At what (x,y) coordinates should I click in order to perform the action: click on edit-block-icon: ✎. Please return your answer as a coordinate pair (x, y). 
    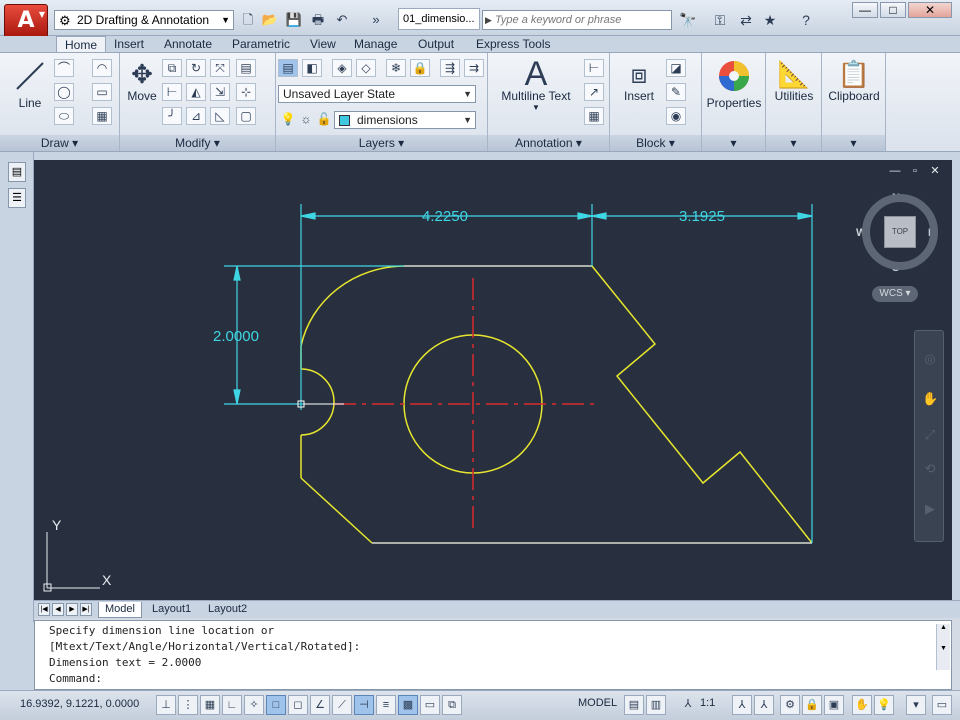
    Looking at the image, I should click on (676, 92).